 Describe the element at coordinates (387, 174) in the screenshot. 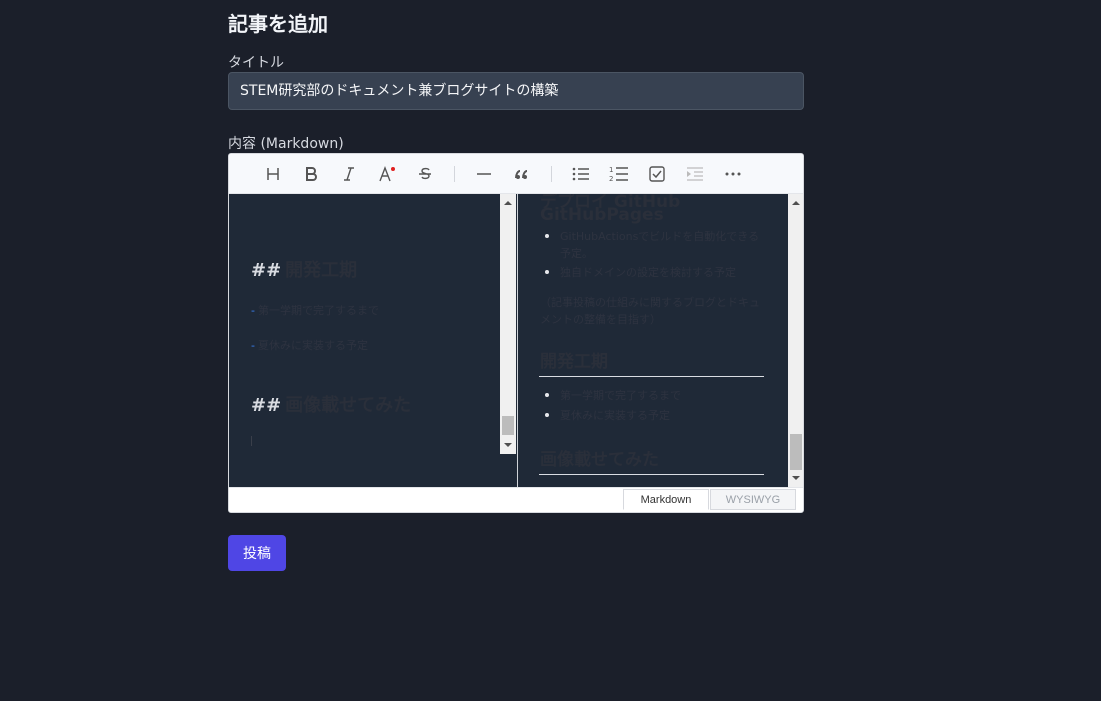

I see `text-color-icon` at that location.